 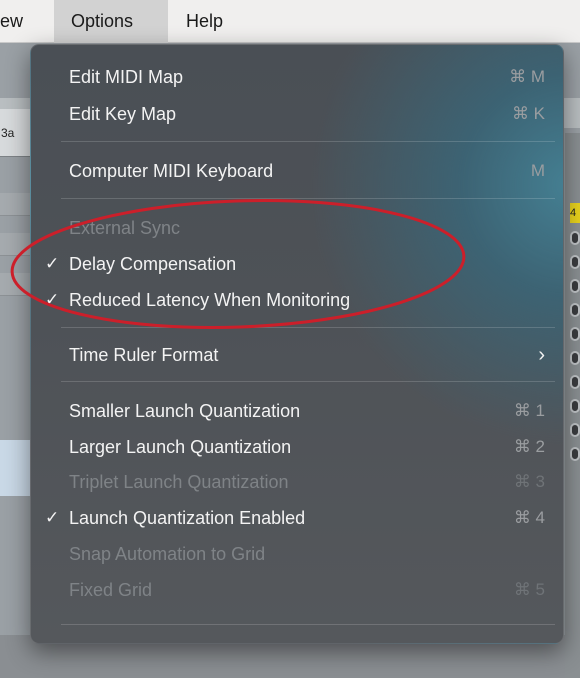 What do you see at coordinates (529, 410) in the screenshot?
I see `menu-item-shortcut: ⌘ 1` at bounding box center [529, 410].